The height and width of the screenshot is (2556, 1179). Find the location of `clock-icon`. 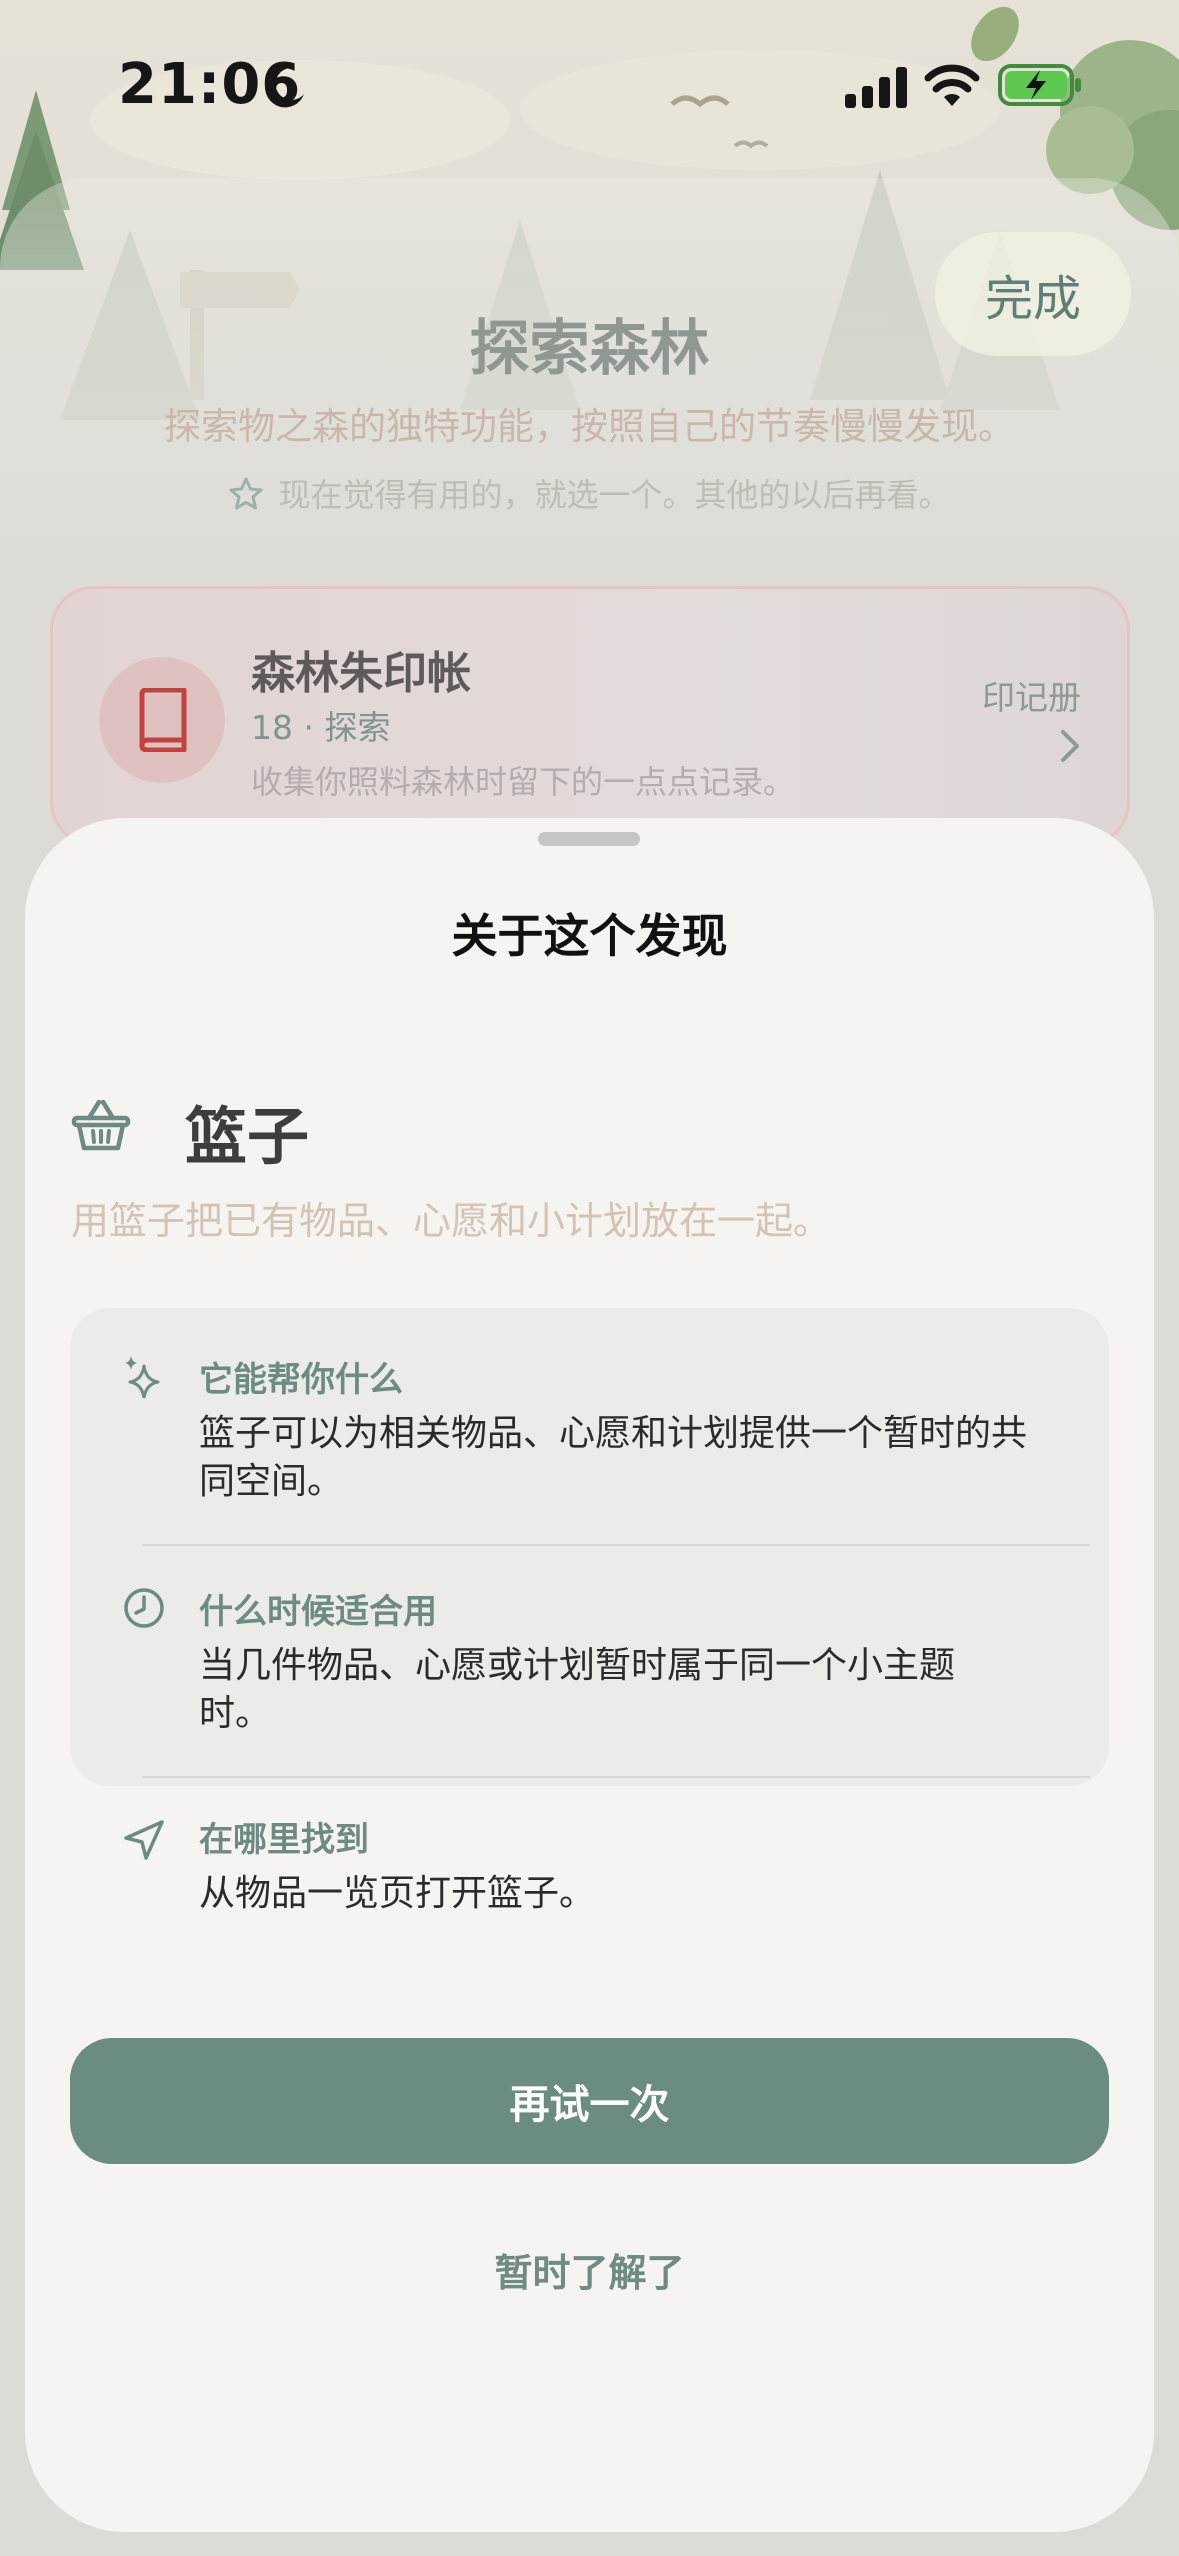

clock-icon is located at coordinates (144, 1608).